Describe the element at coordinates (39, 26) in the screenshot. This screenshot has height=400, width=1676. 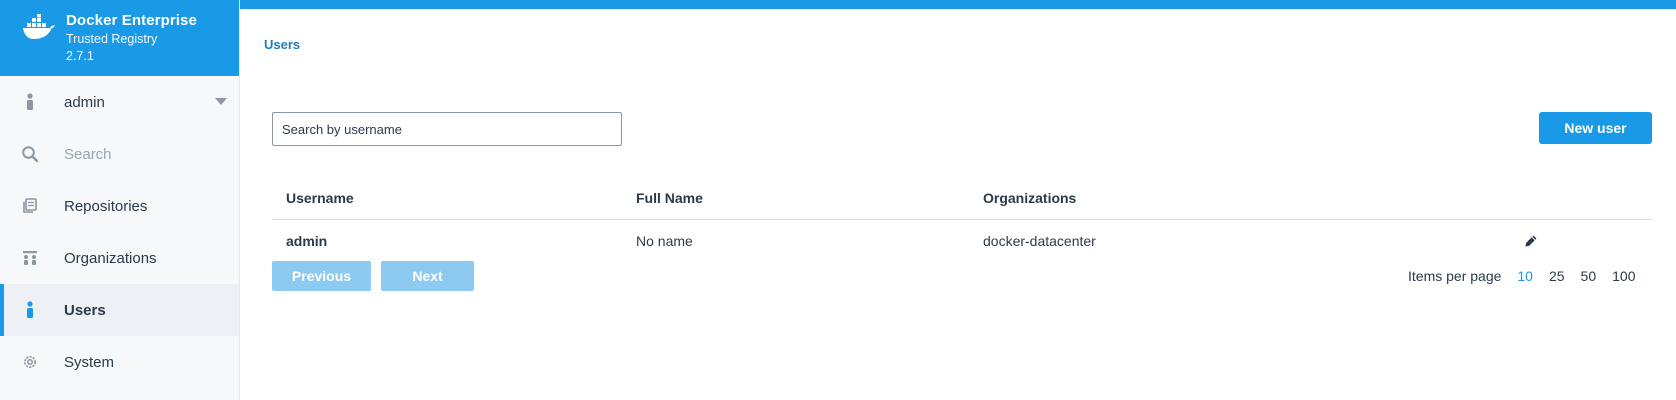
I see `docker-whale-logo` at that location.